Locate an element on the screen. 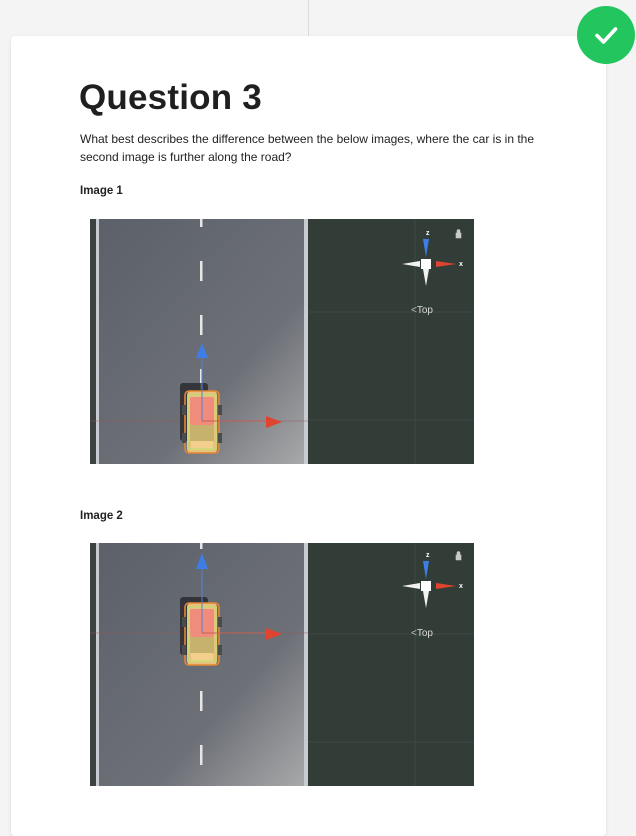  checkmark-icon is located at coordinates (606, 35).